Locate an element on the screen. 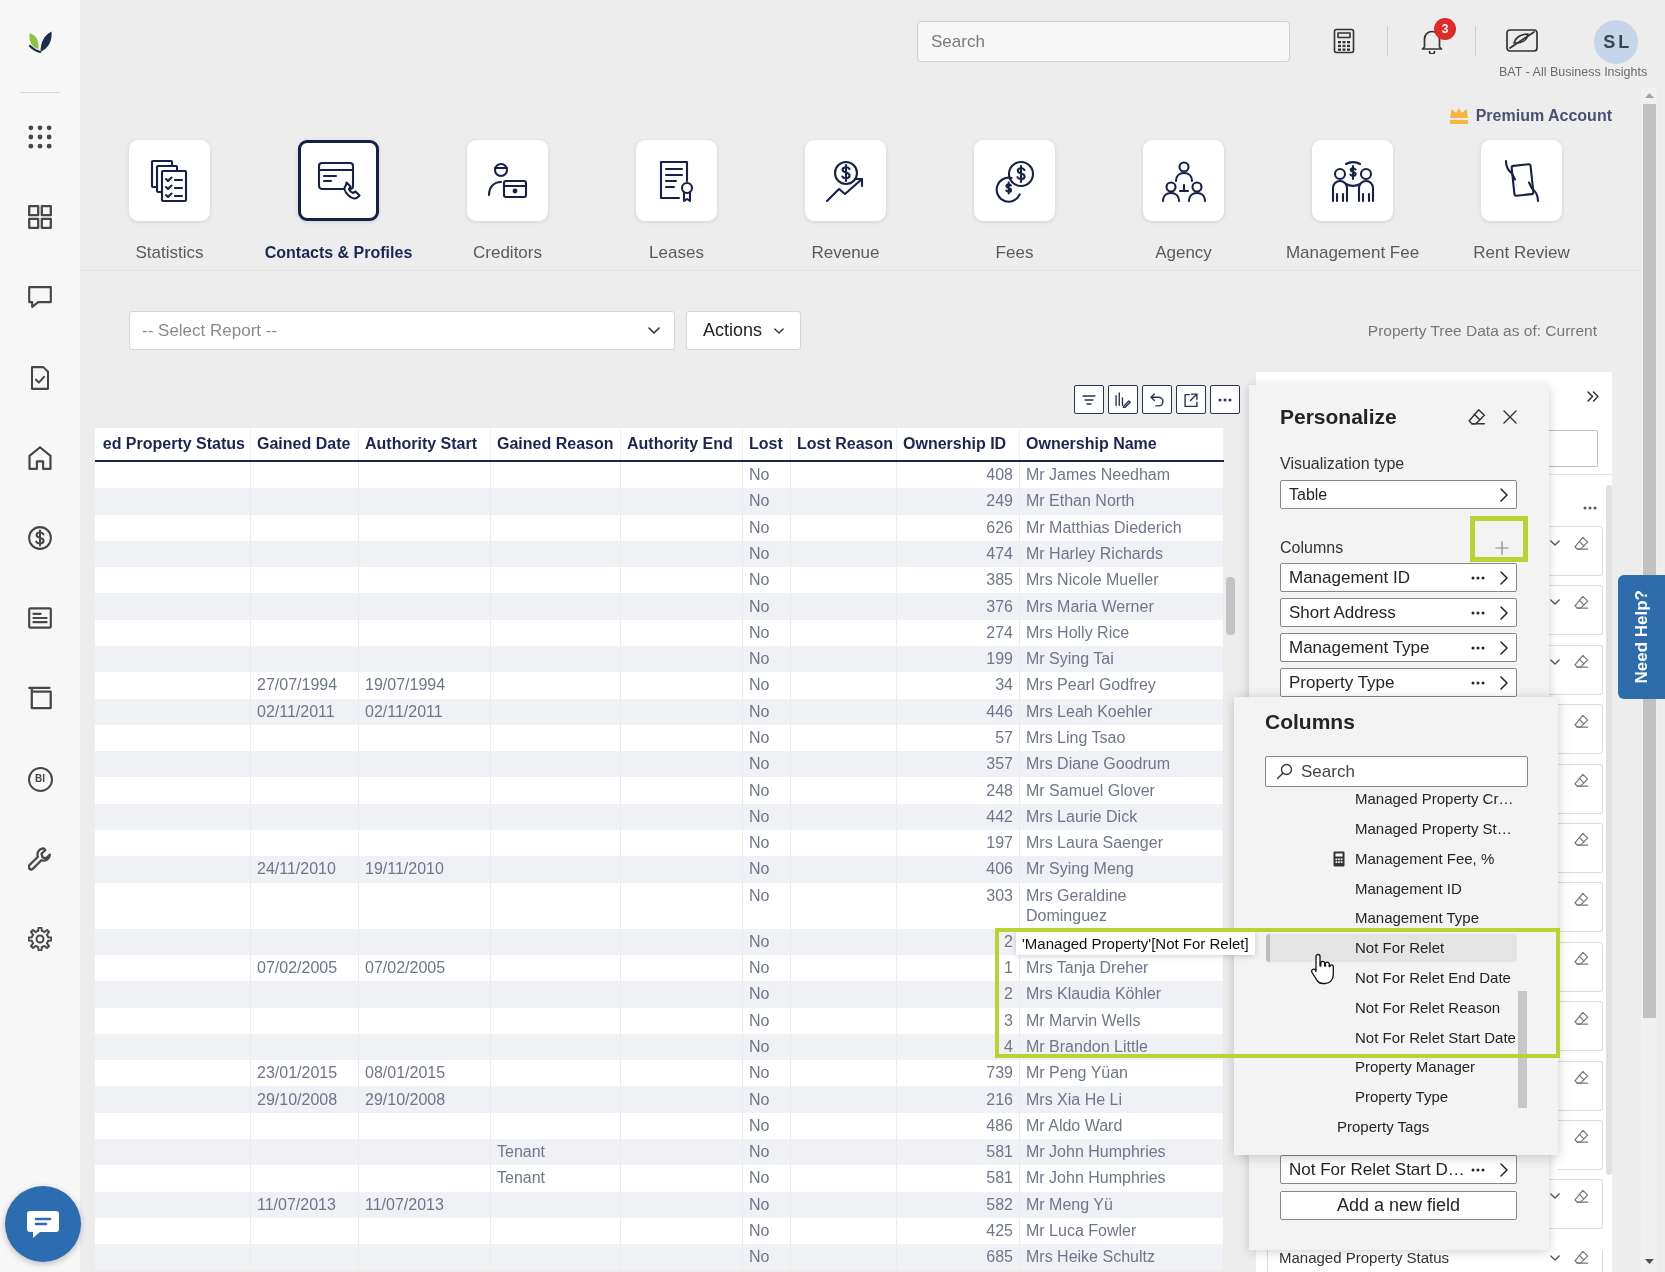  edit-chart-button is located at coordinates (1123, 399).